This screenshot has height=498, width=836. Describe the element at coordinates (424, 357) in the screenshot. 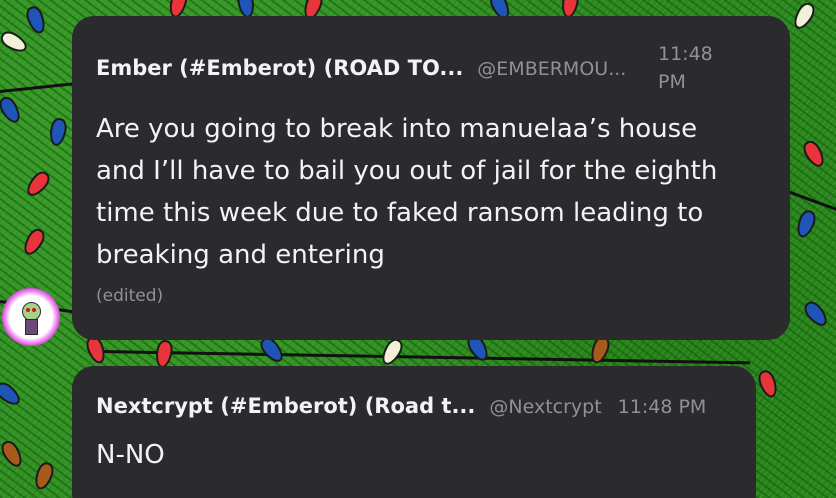

I see `light-wire` at that location.